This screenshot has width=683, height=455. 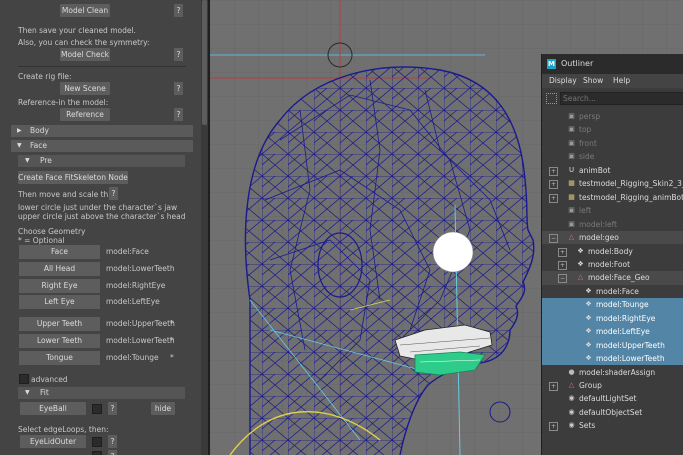 I want to click on geo-left-eye-button: Left Eye, so click(x=59, y=302).